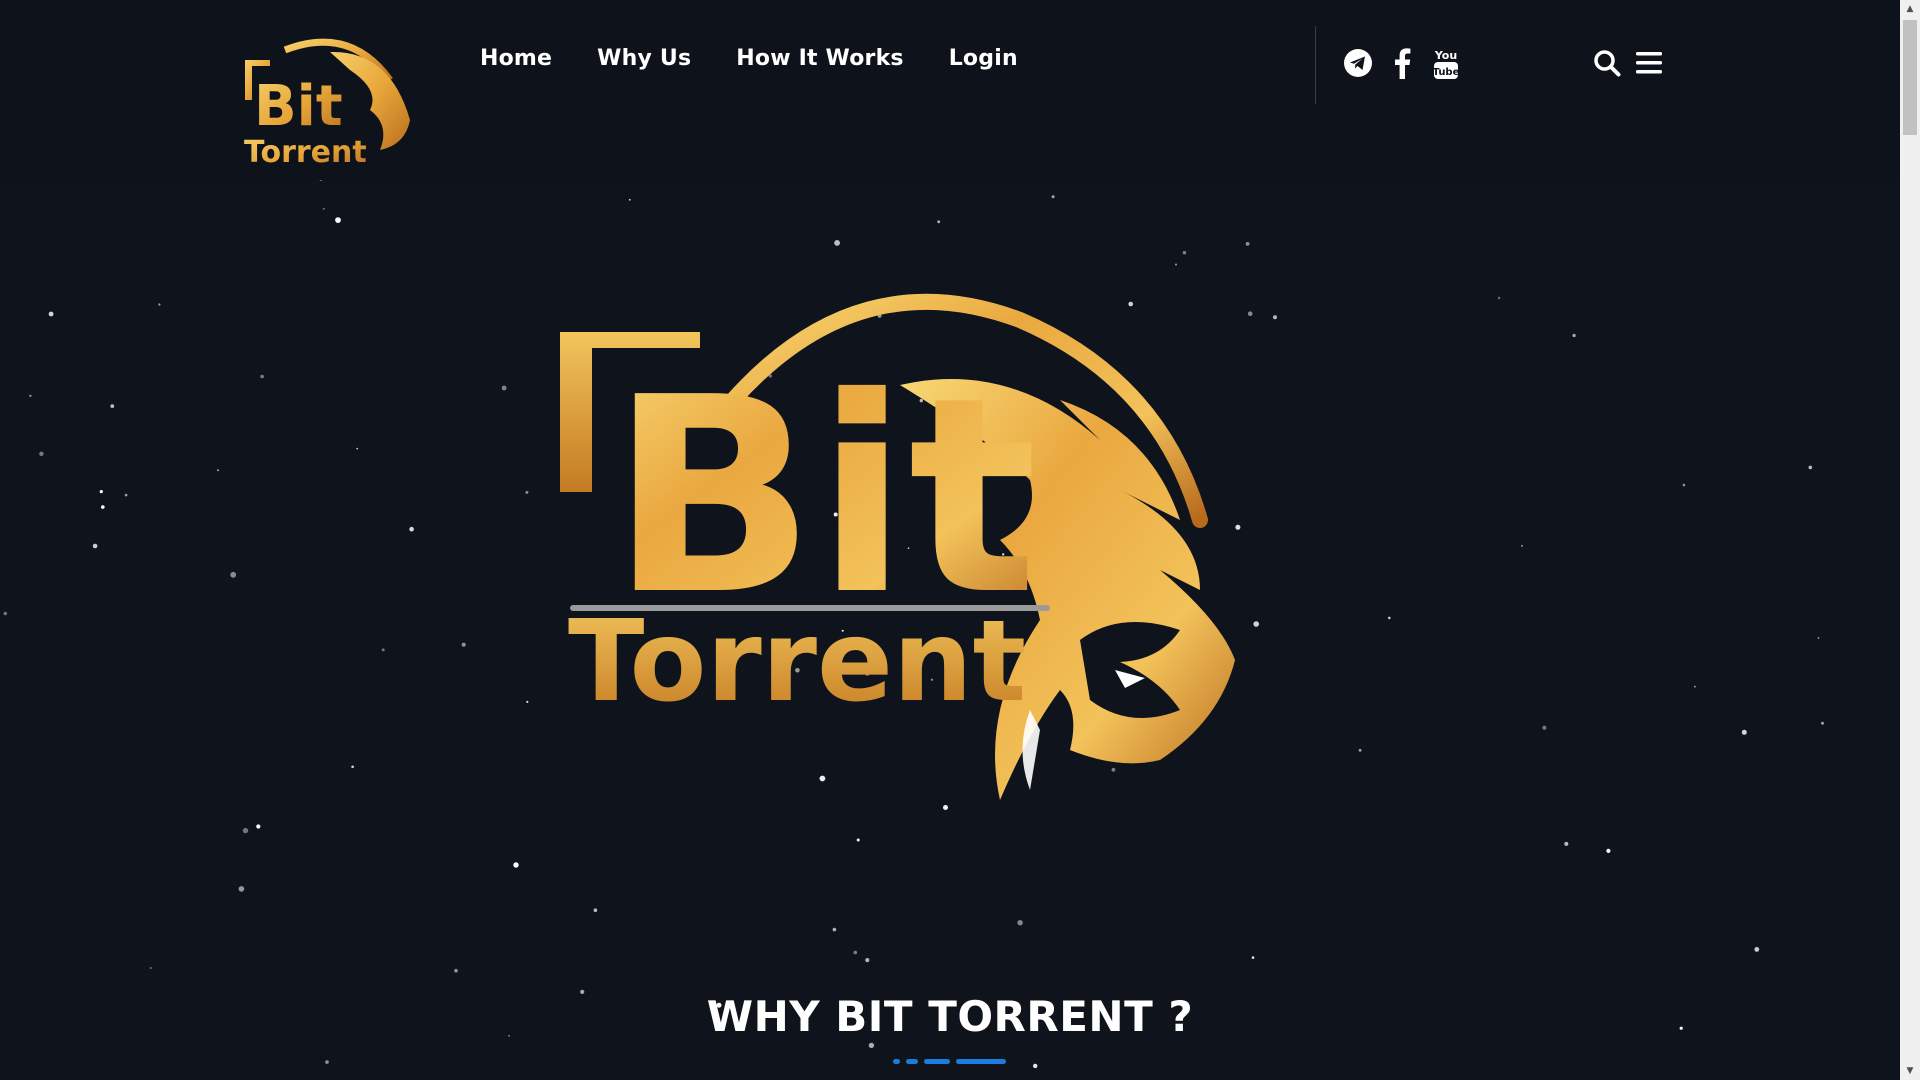 The width and height of the screenshot is (1920, 1080). I want to click on youtube-link: You Tube, so click(1446, 63).